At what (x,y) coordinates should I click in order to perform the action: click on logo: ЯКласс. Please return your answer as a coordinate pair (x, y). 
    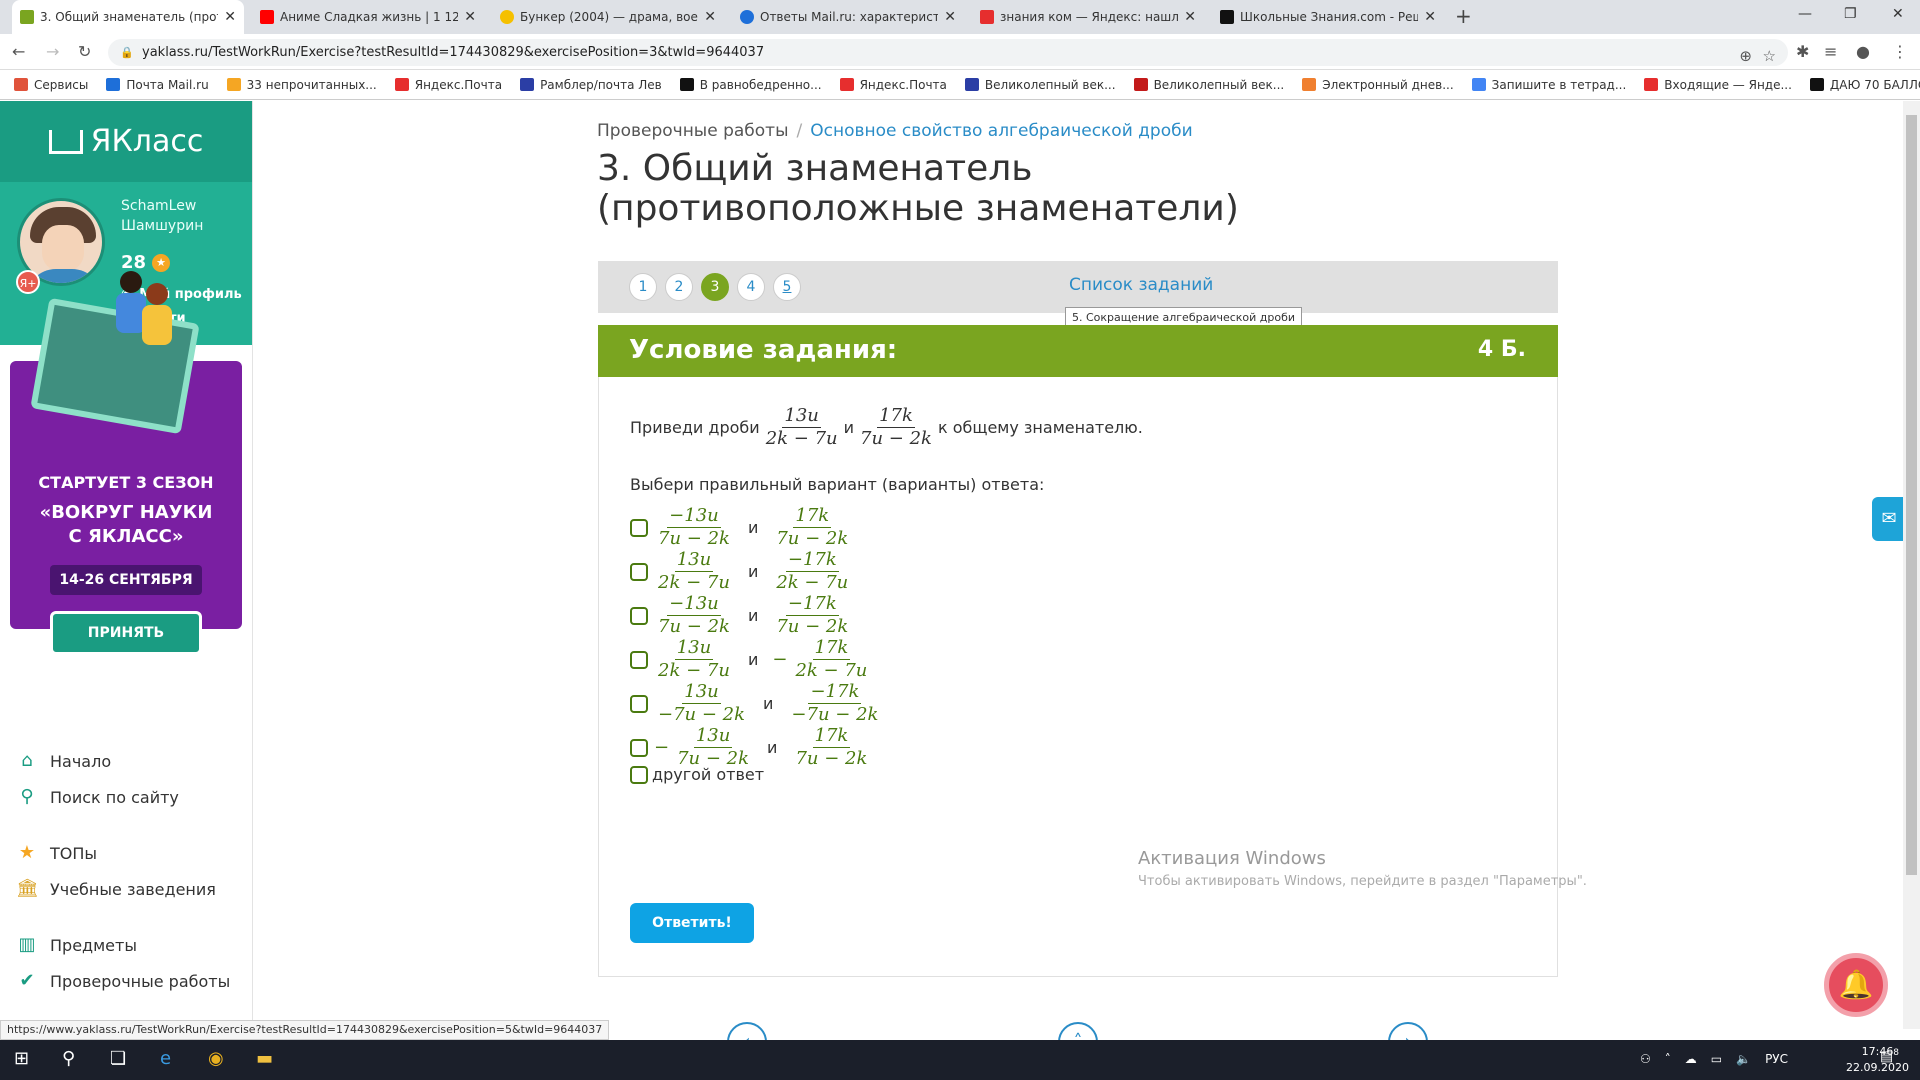
    Looking at the image, I should click on (126, 141).